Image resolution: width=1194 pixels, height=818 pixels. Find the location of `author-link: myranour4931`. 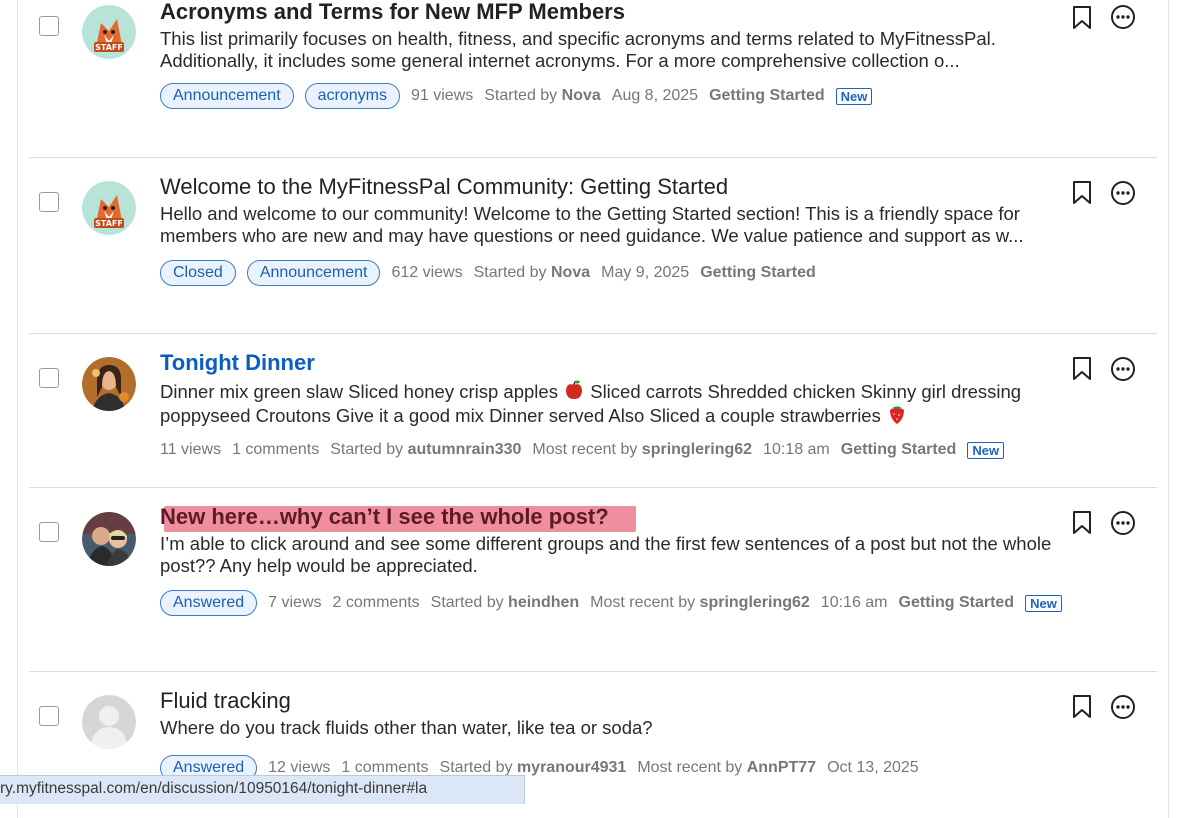

author-link: myranour4931 is located at coordinates (571, 767).